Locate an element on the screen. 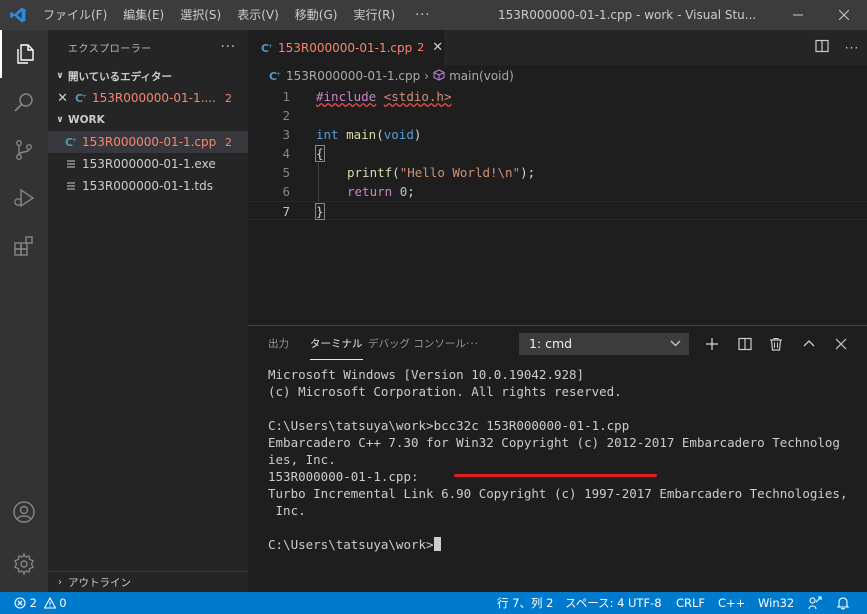  chevron-down-icon: ∨ is located at coordinates (60, 120).